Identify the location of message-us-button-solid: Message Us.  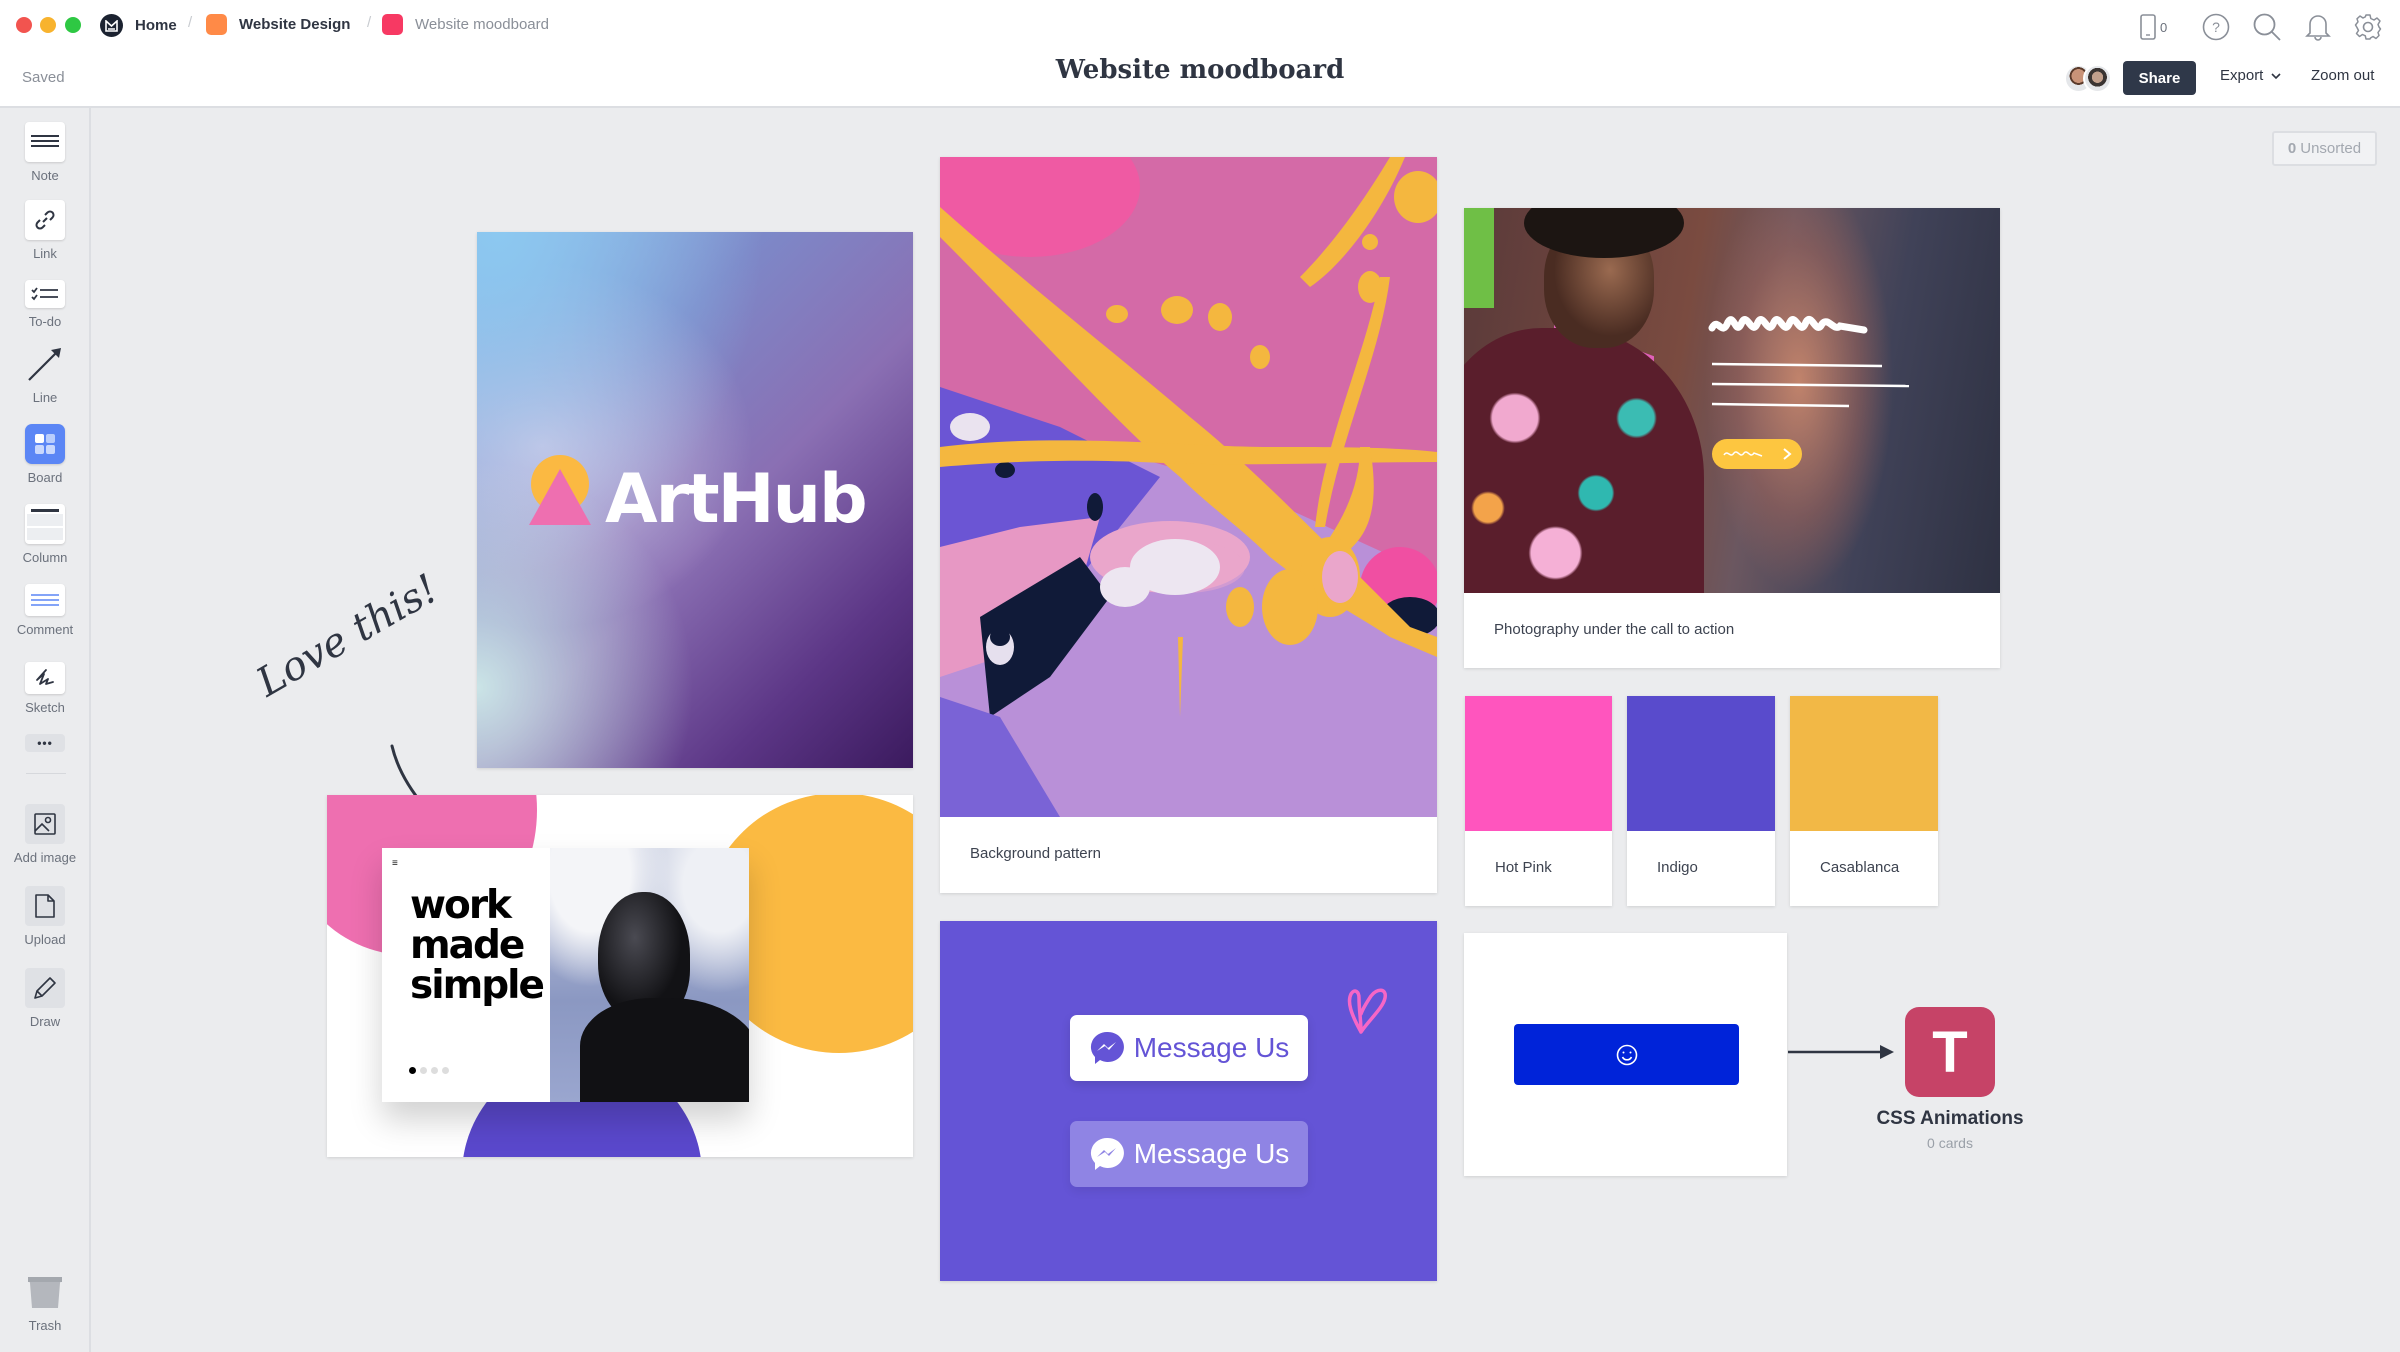
(1189, 1048).